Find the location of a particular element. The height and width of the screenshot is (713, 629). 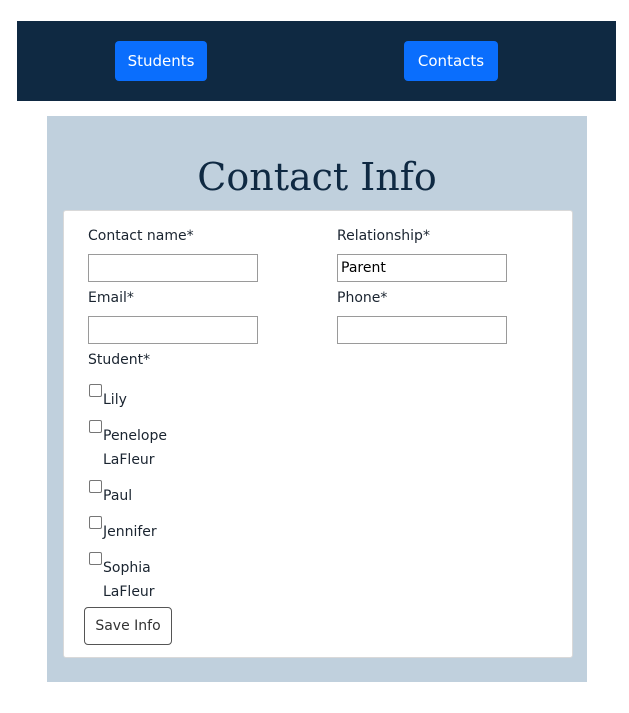

contacts-nav-button: Contacts is located at coordinates (451, 61).